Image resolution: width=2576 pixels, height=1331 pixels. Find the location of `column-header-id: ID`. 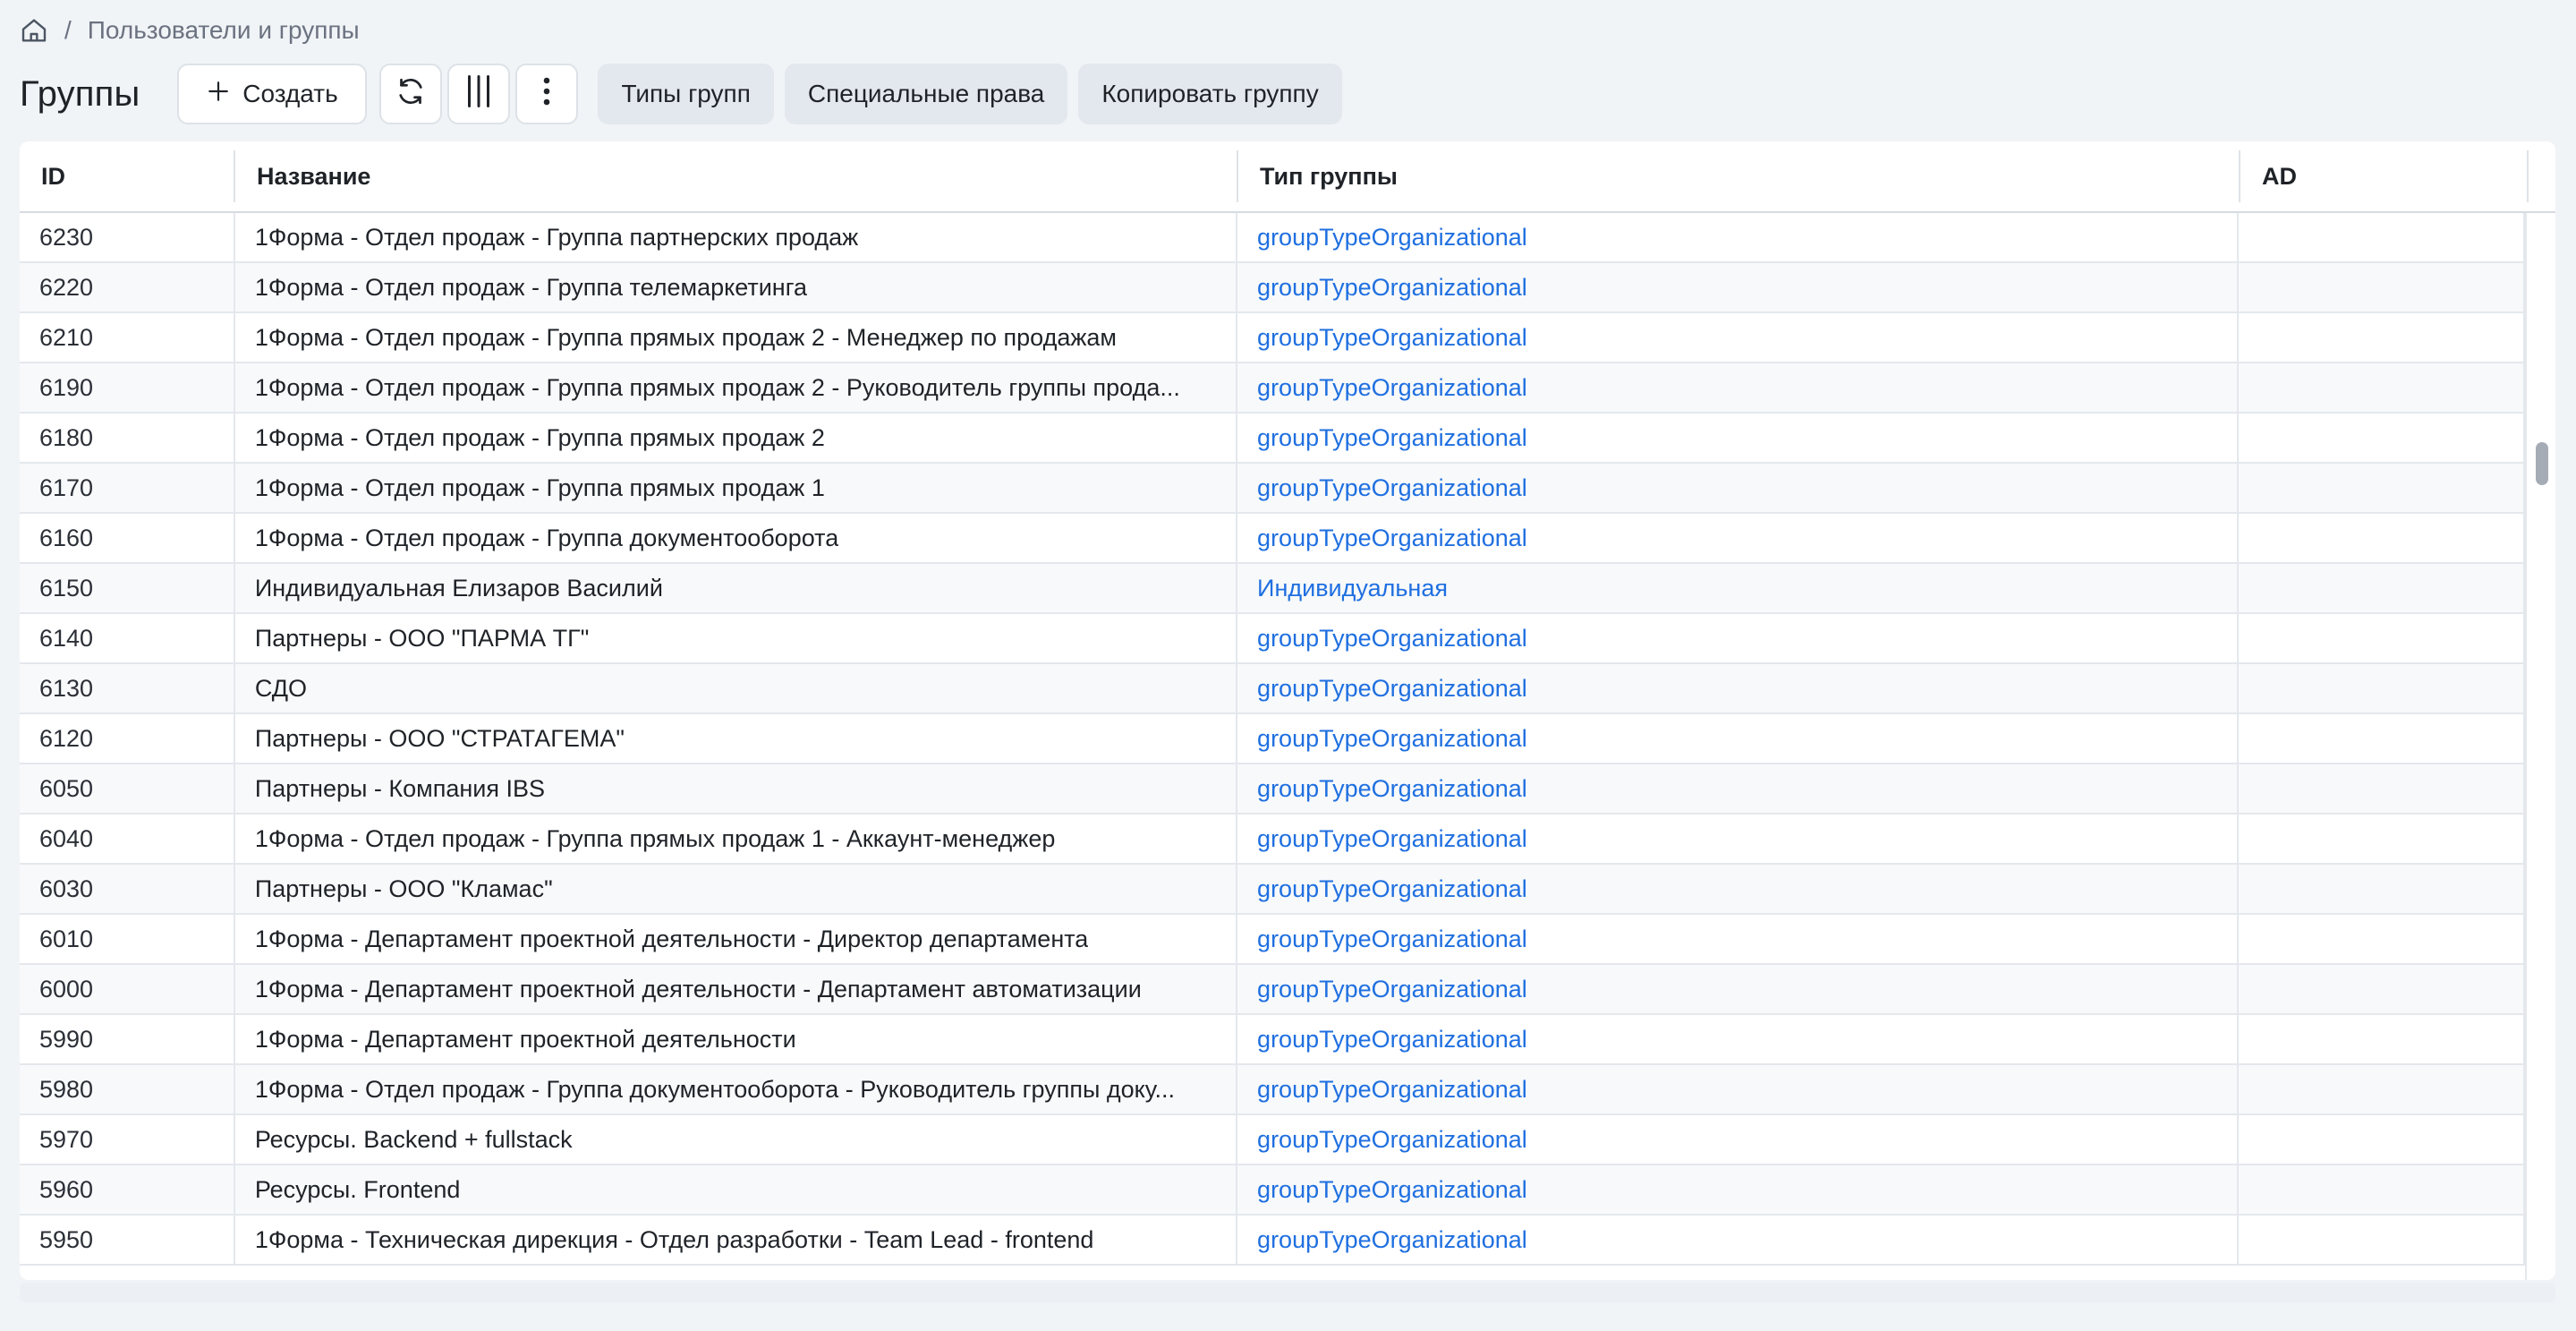

column-header-id: ID is located at coordinates (127, 176).